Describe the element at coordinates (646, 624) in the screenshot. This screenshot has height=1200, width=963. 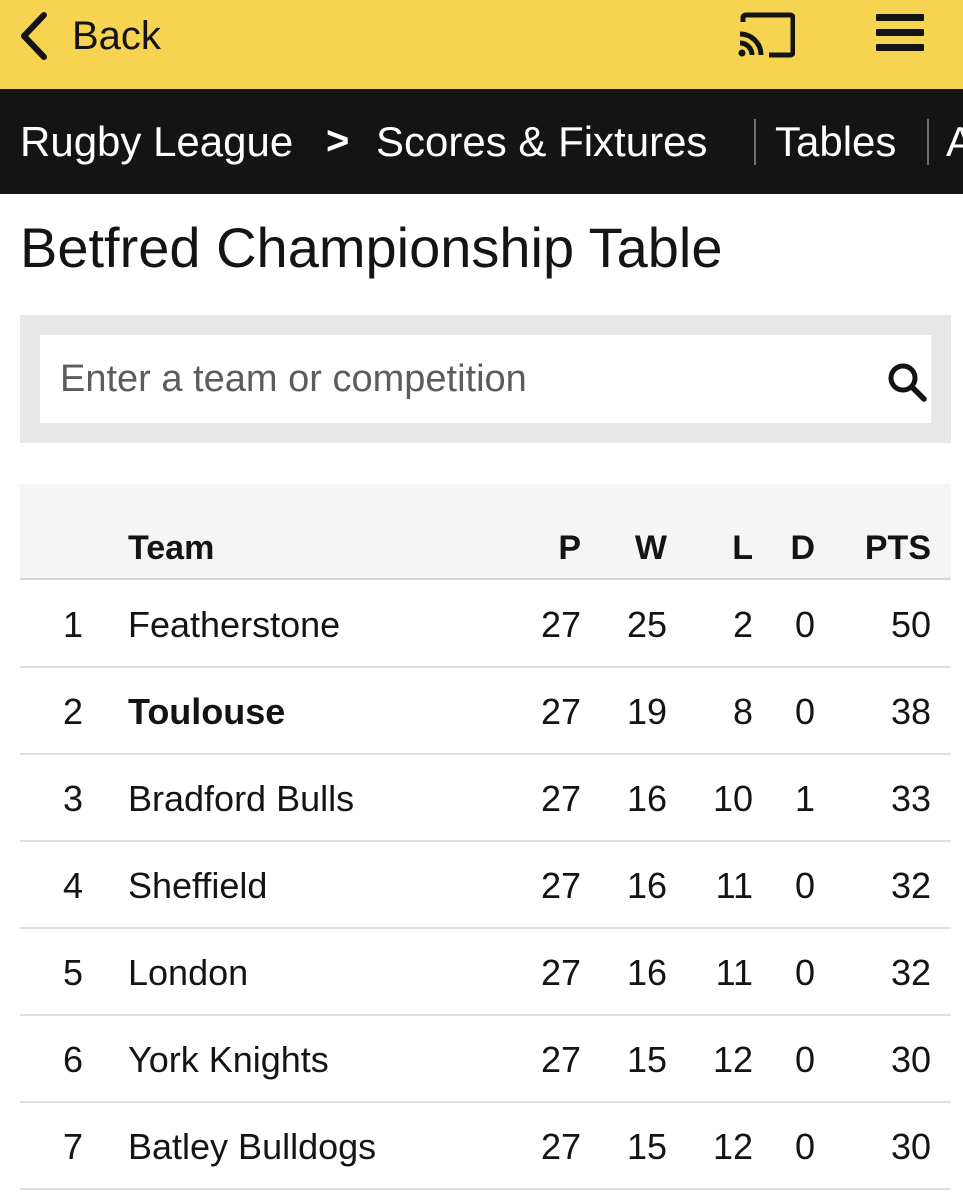
I see `row-won: 25` at that location.